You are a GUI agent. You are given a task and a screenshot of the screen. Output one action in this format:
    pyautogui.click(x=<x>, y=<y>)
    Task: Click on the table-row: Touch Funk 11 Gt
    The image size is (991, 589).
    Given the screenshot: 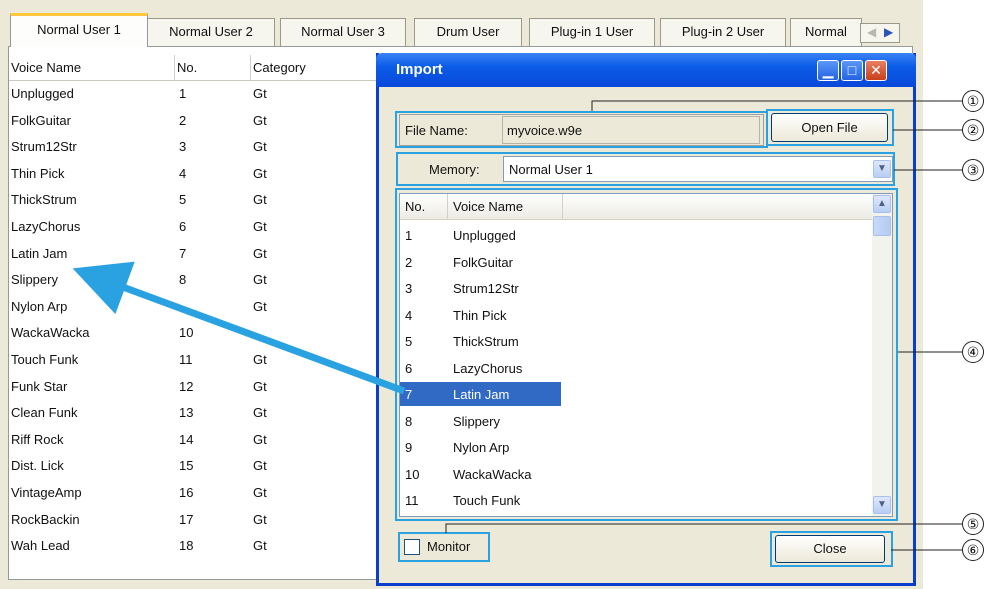 What is the action you would take?
    pyautogui.click(x=195, y=360)
    